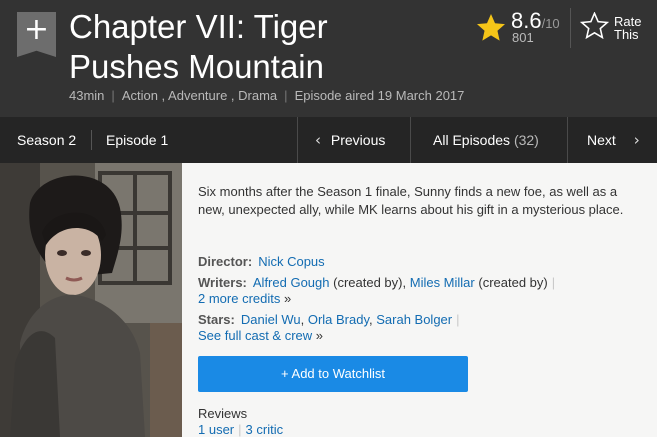 The image size is (657, 437). Describe the element at coordinates (358, 140) in the screenshot. I see `previous-label: Previous` at that location.